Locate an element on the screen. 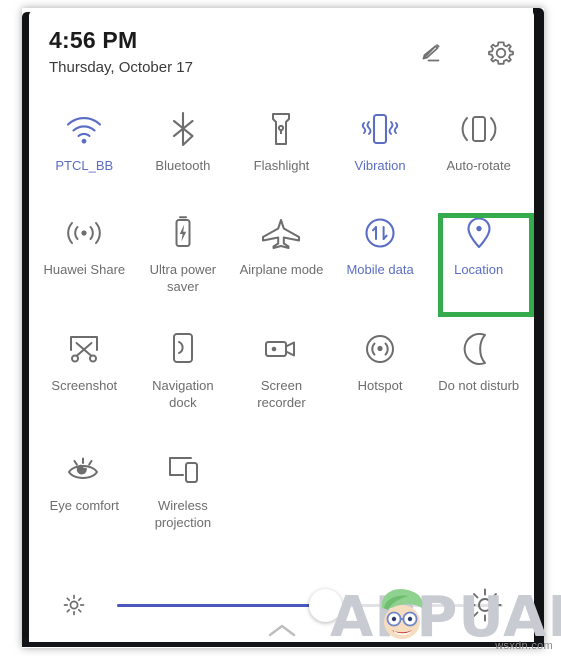  battery-bolt-icon is located at coordinates (183, 233).